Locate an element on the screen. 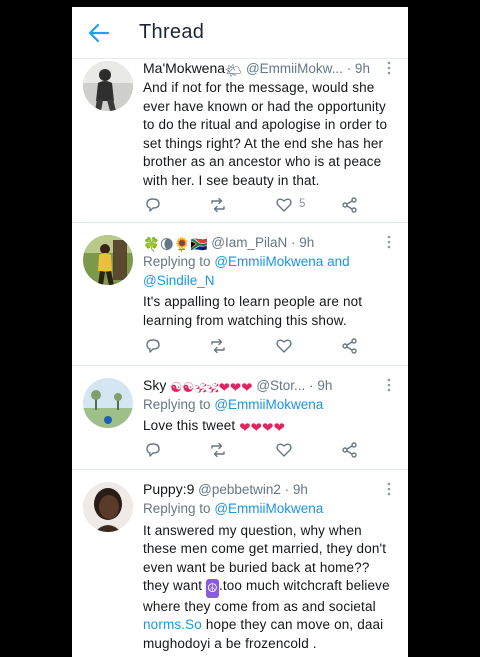 This screenshot has height=657, width=480. handle: @Iam_PilaN is located at coordinates (249, 242).